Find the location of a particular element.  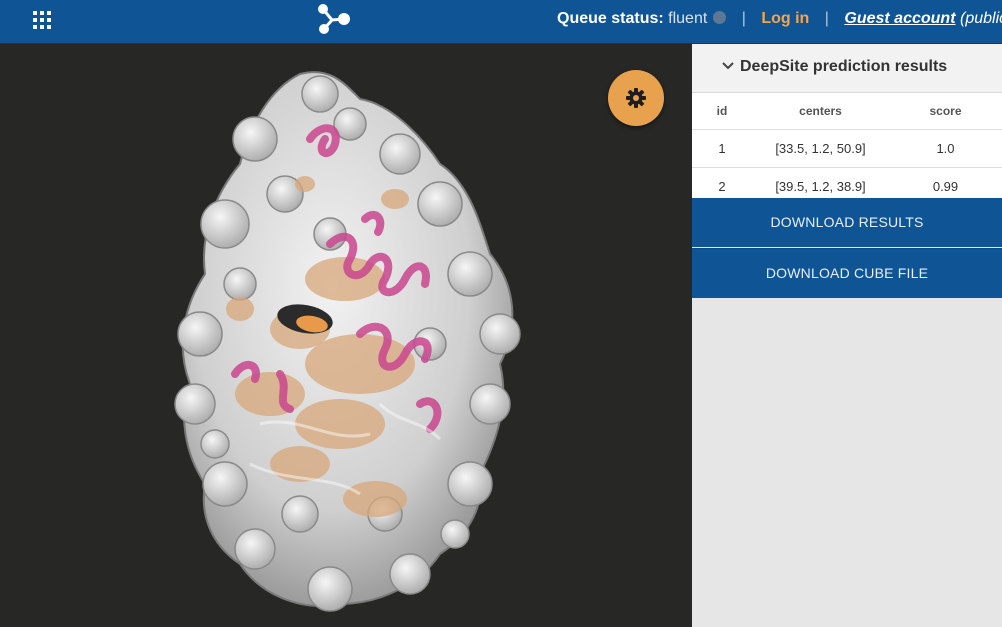

panel-title: DeepSite prediction results is located at coordinates (844, 66).